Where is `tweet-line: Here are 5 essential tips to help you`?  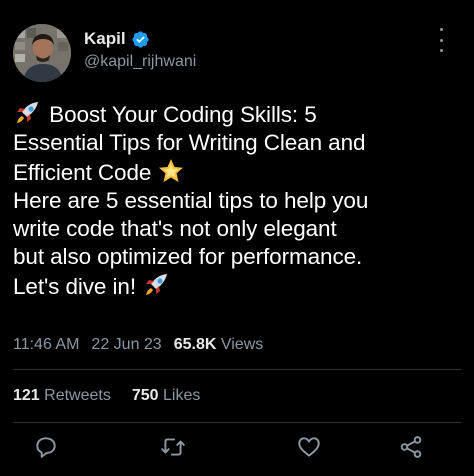
tweet-line: Here are 5 essential tips to help you is located at coordinates (191, 200).